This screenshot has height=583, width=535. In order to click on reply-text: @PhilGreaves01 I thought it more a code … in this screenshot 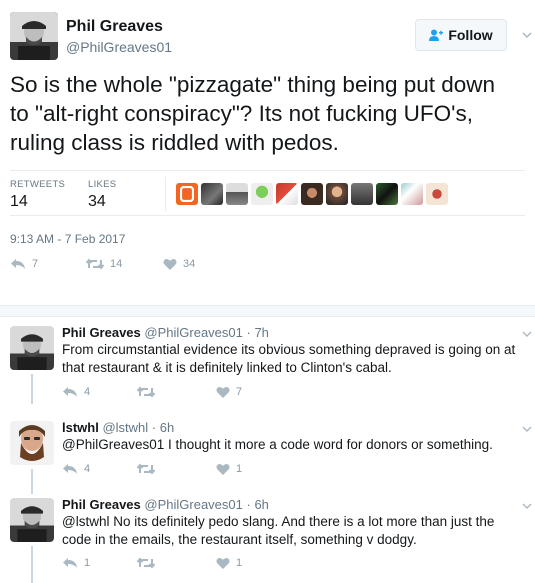, I will do `click(277, 444)`.